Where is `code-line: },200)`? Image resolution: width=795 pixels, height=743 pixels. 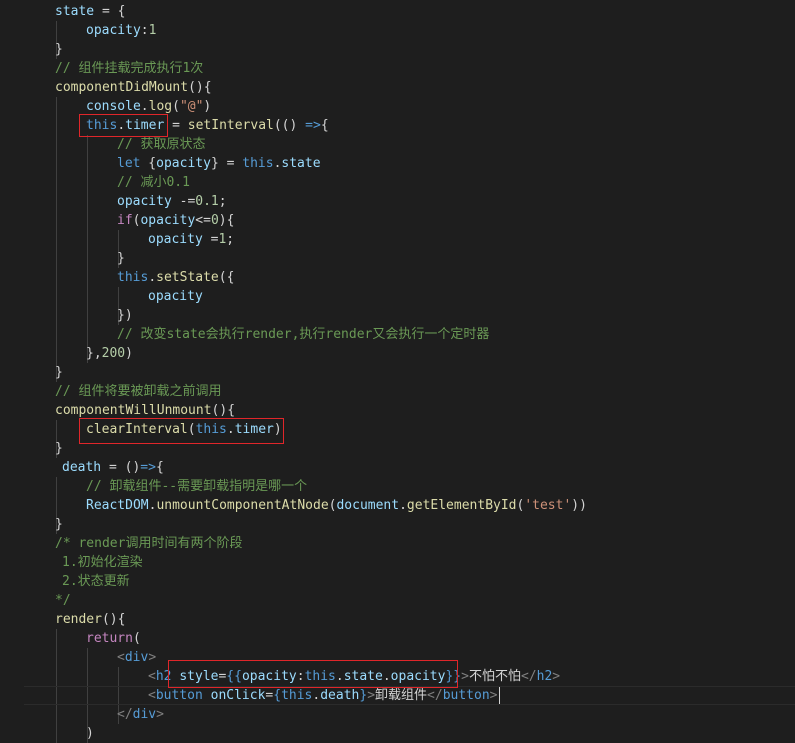
code-line: },200) is located at coordinates (397, 353).